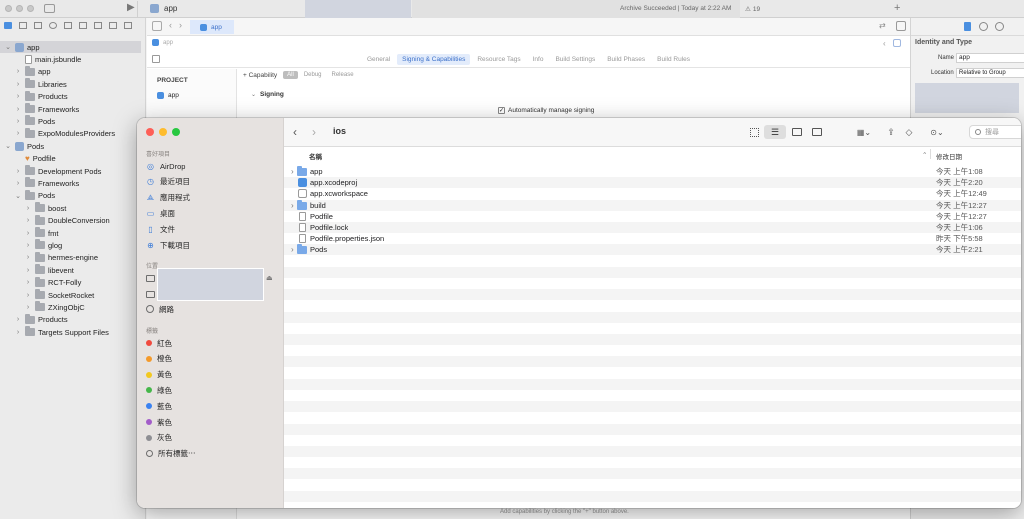 The image size is (1024, 519). What do you see at coordinates (909, 132) in the screenshot?
I see `tag-button: ◇` at bounding box center [909, 132].